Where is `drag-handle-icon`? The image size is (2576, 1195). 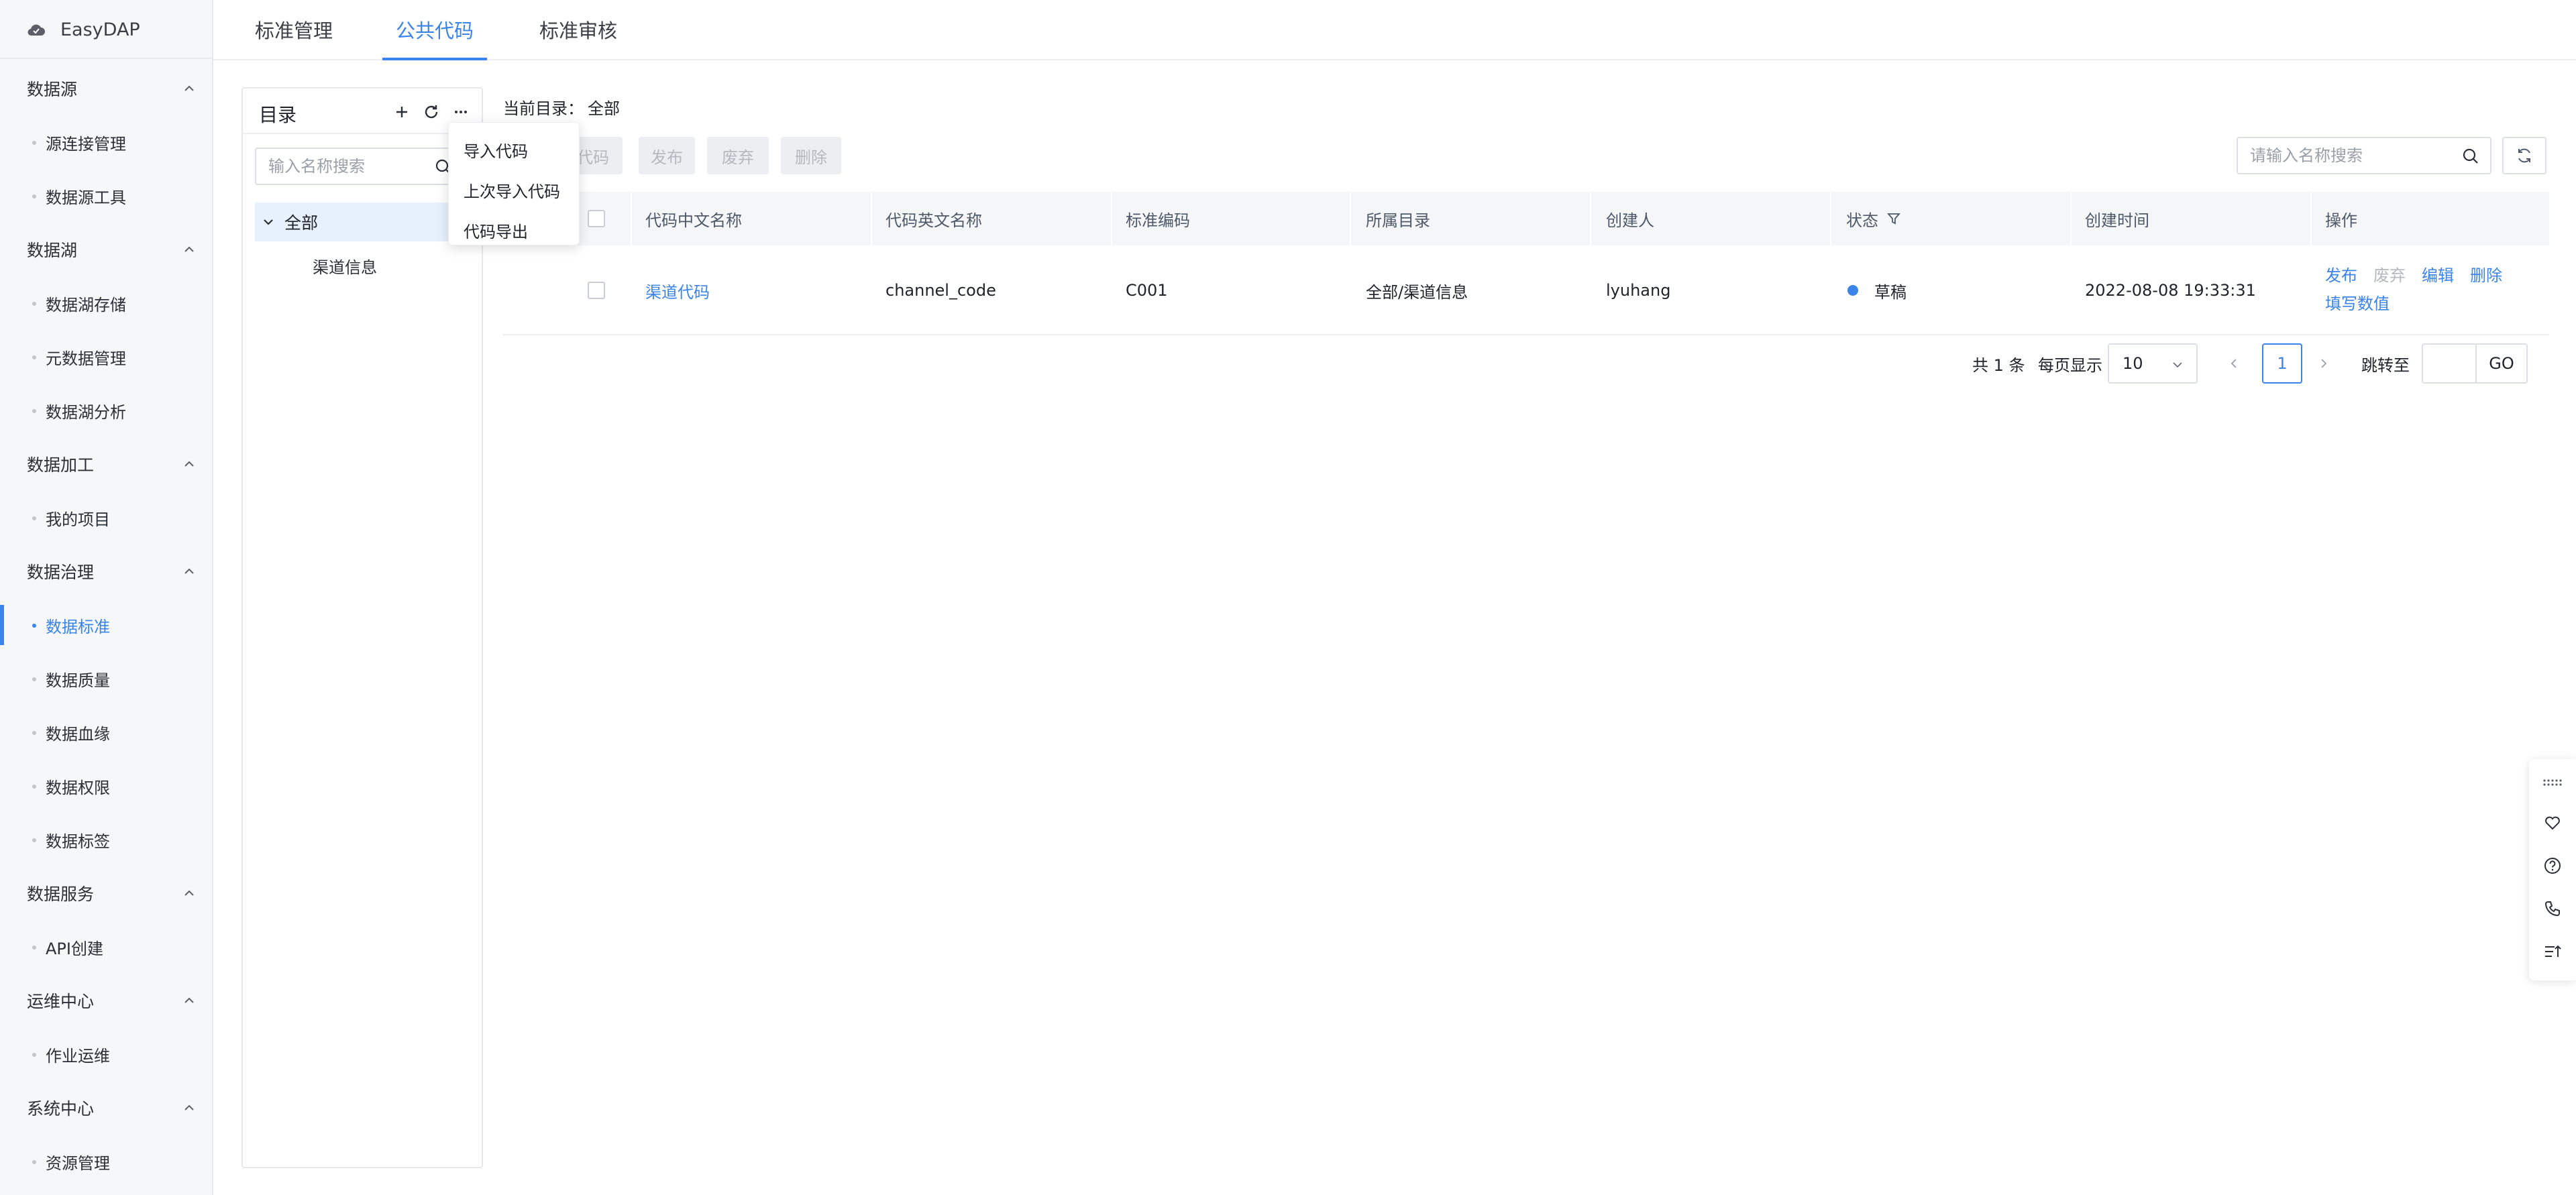
drag-handle-icon is located at coordinates (2552, 783).